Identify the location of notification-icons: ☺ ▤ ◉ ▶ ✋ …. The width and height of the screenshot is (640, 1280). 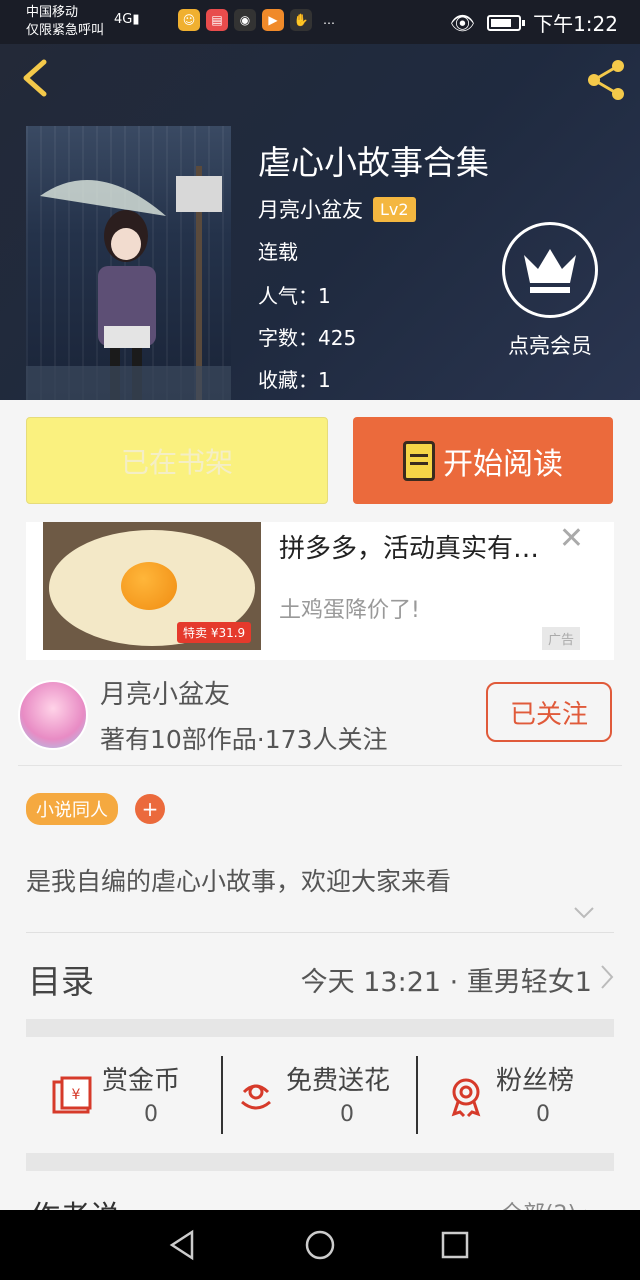
(259, 20).